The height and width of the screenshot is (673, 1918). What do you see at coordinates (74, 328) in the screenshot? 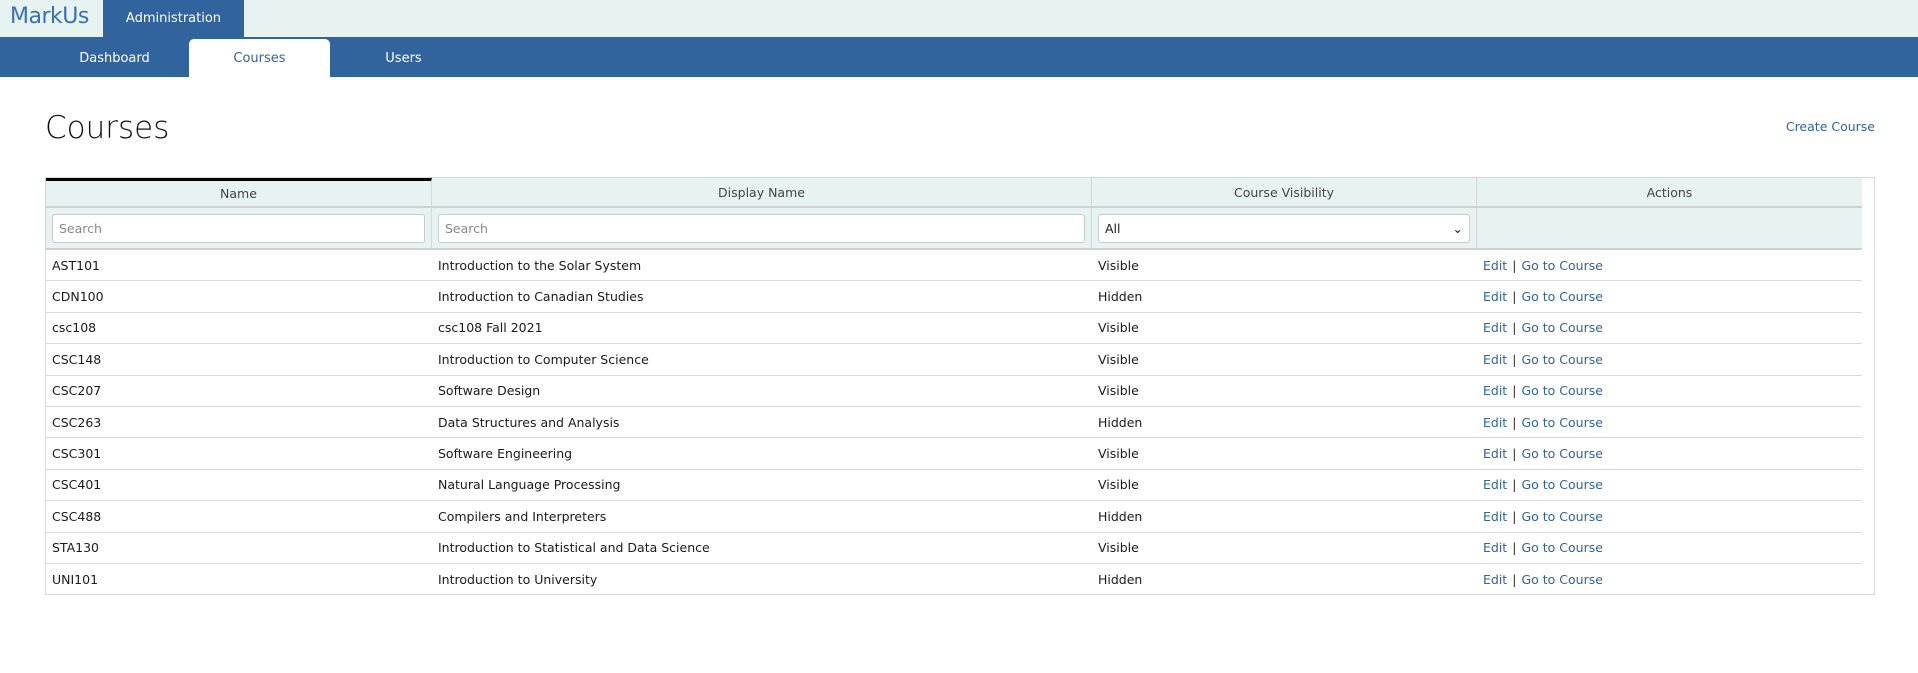
I see `course-name: csc108` at bounding box center [74, 328].